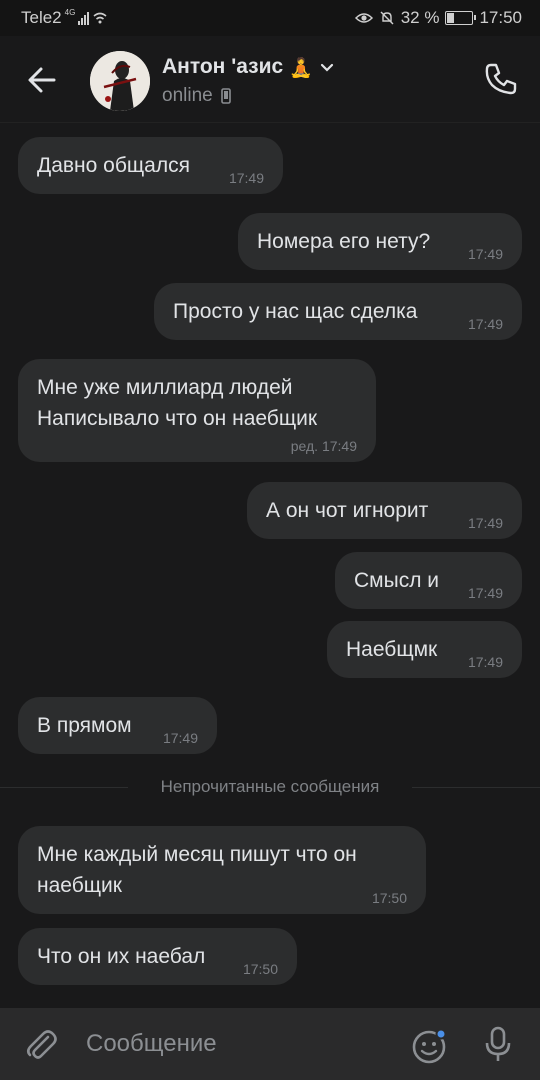 The image size is (540, 1080). Describe the element at coordinates (420, 17) in the screenshot. I see `battery-percent: 32 %` at that location.